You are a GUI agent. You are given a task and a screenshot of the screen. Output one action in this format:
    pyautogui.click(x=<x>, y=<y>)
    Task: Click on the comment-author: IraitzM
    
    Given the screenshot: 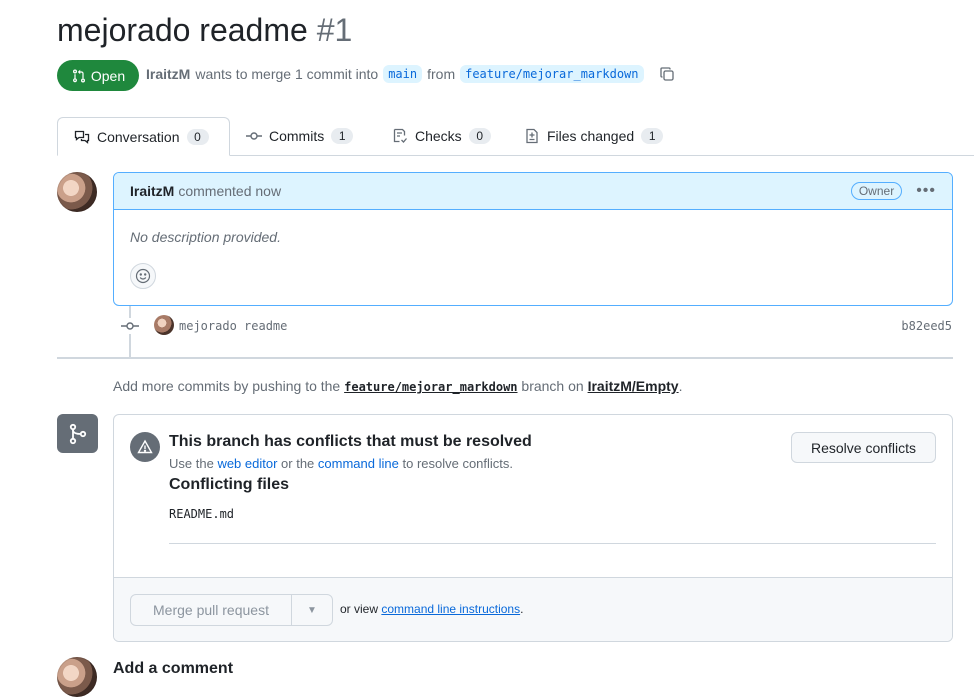 What is the action you would take?
    pyautogui.click(x=152, y=191)
    